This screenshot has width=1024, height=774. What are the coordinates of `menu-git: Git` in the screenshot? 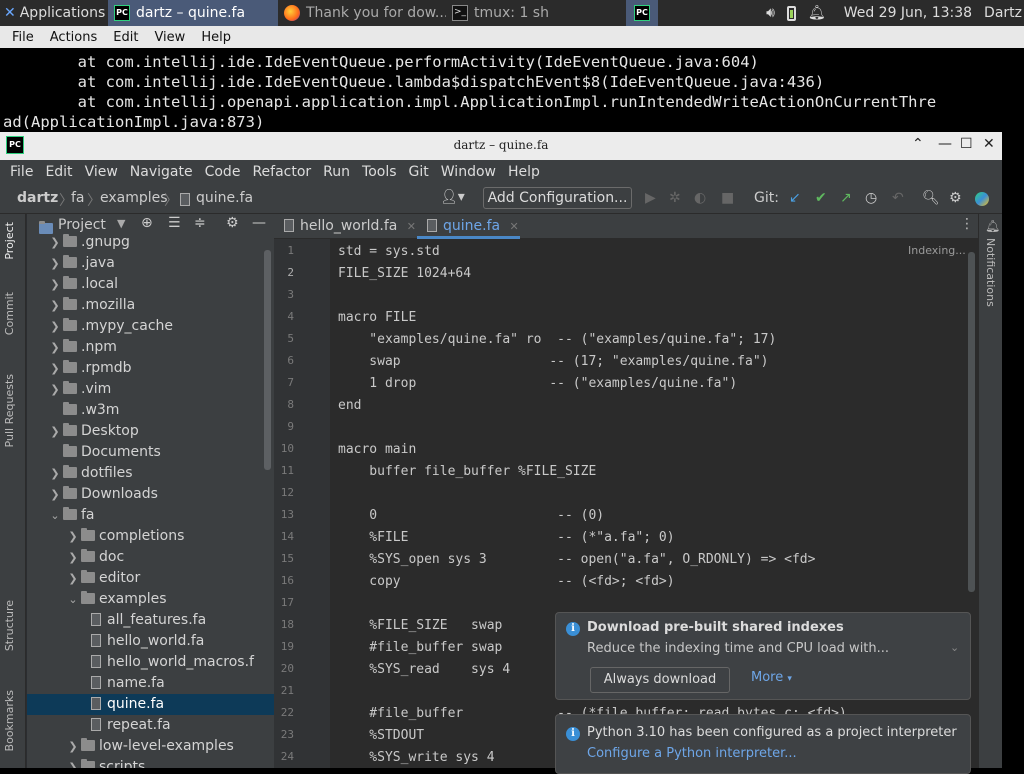 It's located at (419, 172).